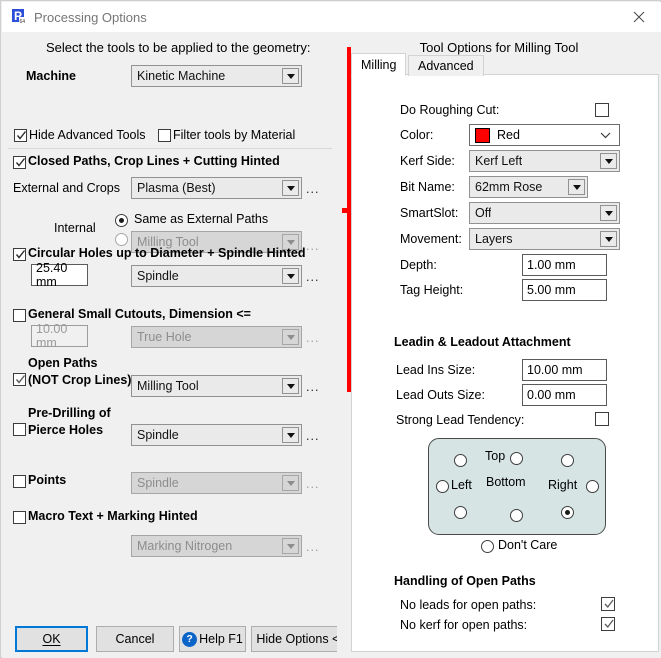  I want to click on lead-direction-dont-care-label: Don't Care, so click(528, 545).